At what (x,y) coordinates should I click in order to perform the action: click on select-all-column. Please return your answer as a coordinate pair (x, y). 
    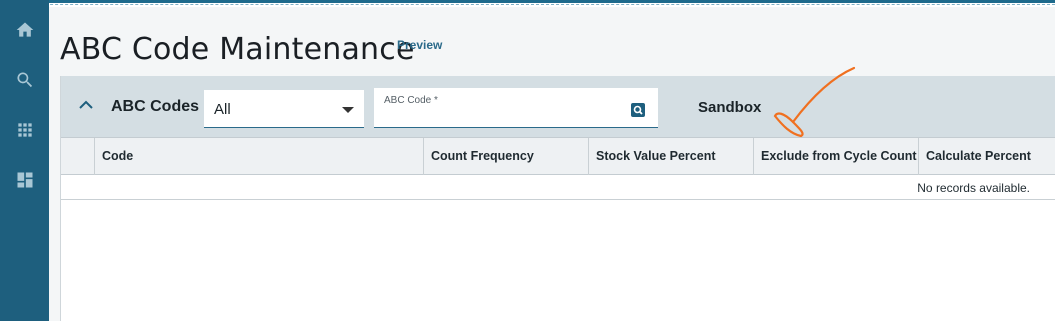
    Looking at the image, I should click on (77, 156).